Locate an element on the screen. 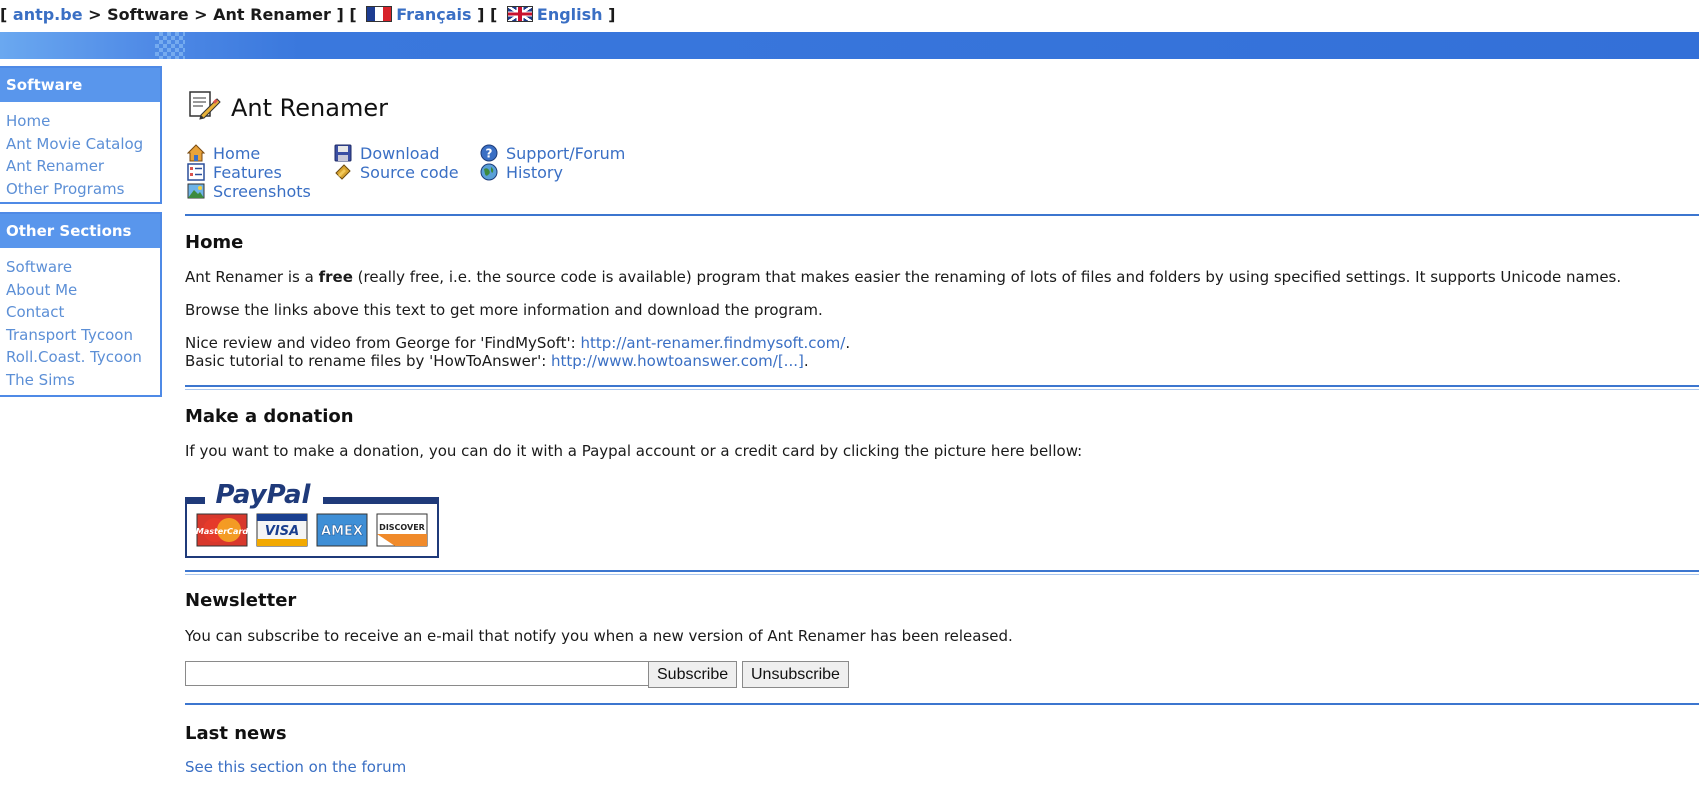  page-title: Ant Renamer is located at coordinates (309, 108).